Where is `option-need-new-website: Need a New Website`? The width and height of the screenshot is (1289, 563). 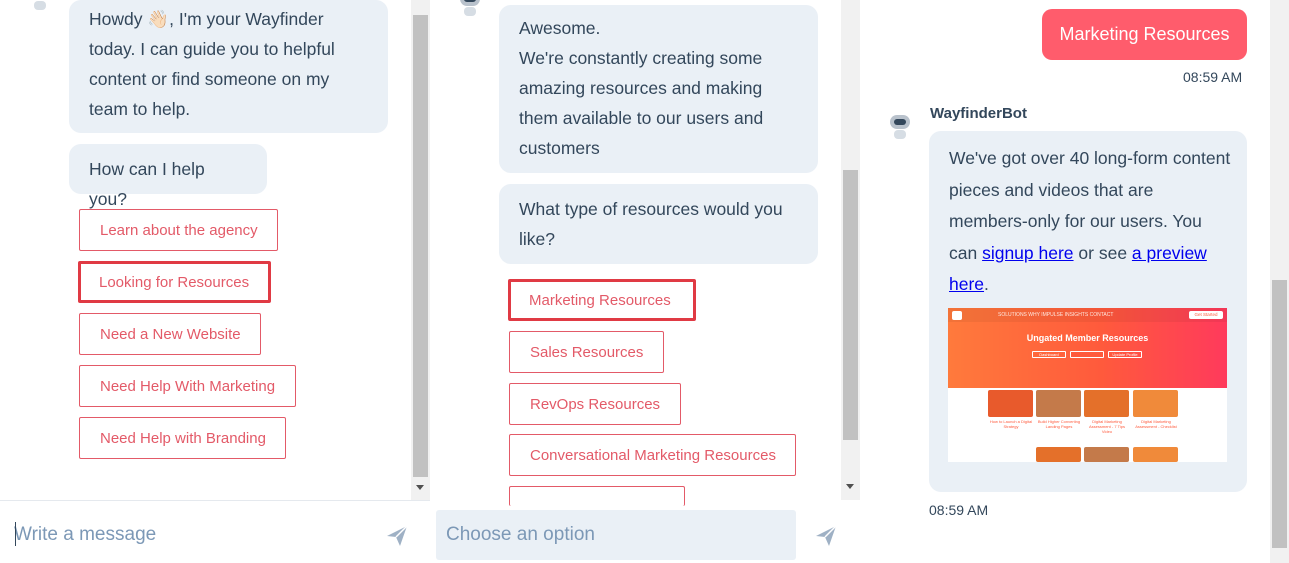 option-need-new-website: Need a New Website is located at coordinates (170, 334).